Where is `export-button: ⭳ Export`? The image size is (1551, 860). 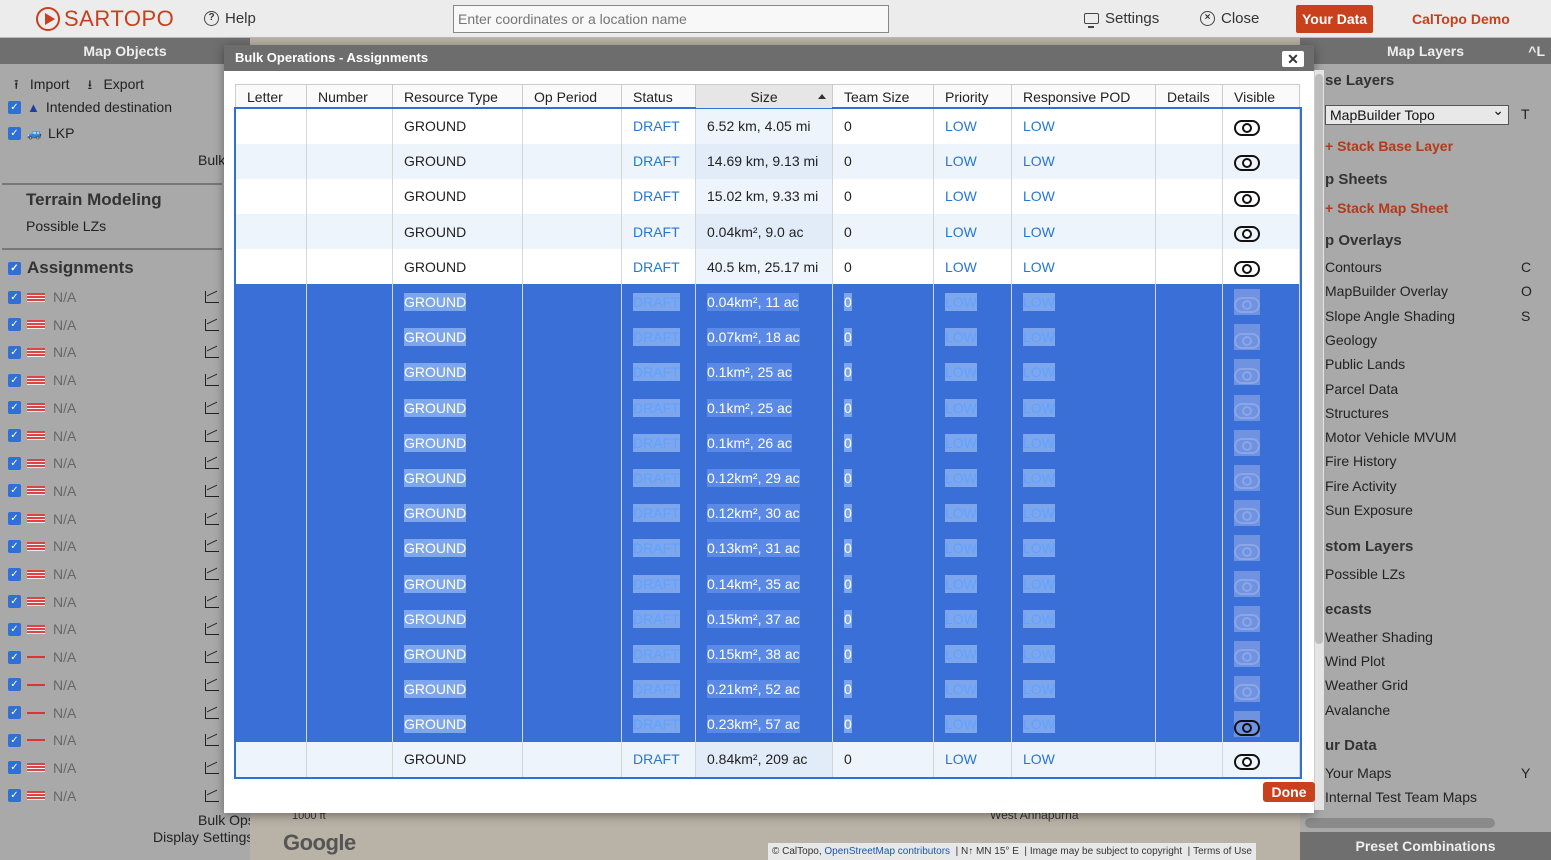
export-button: ⭳ Export is located at coordinates (116, 87).